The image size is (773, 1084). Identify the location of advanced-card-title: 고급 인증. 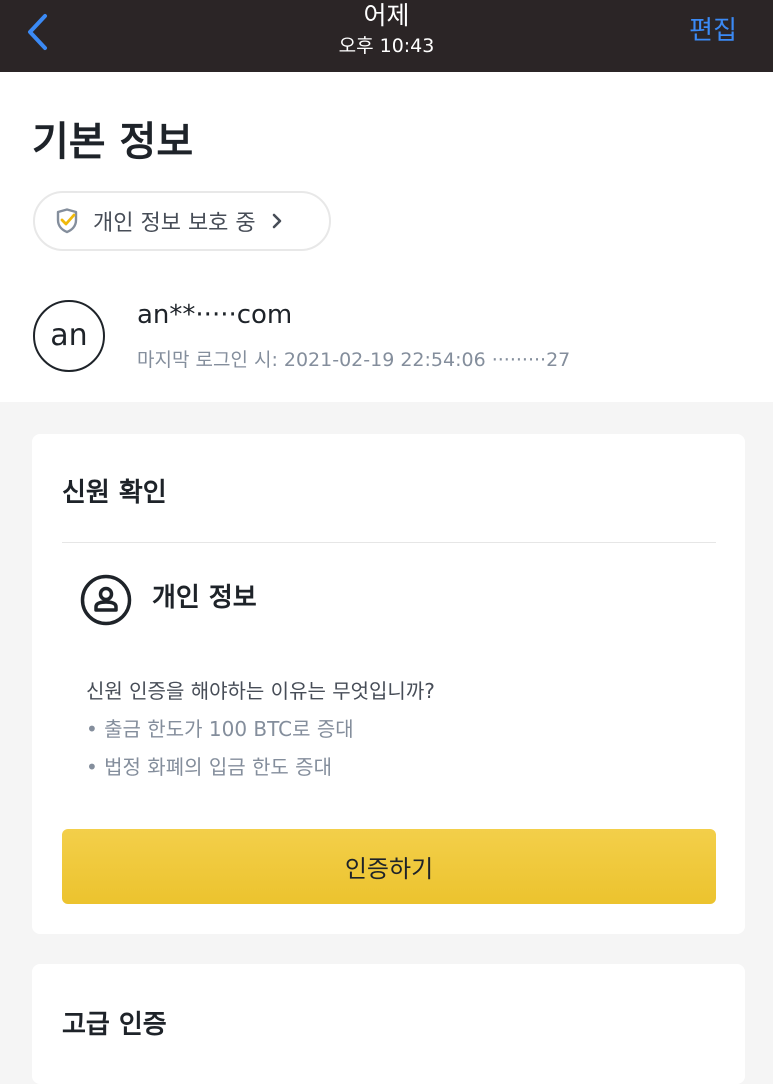
(114, 1025).